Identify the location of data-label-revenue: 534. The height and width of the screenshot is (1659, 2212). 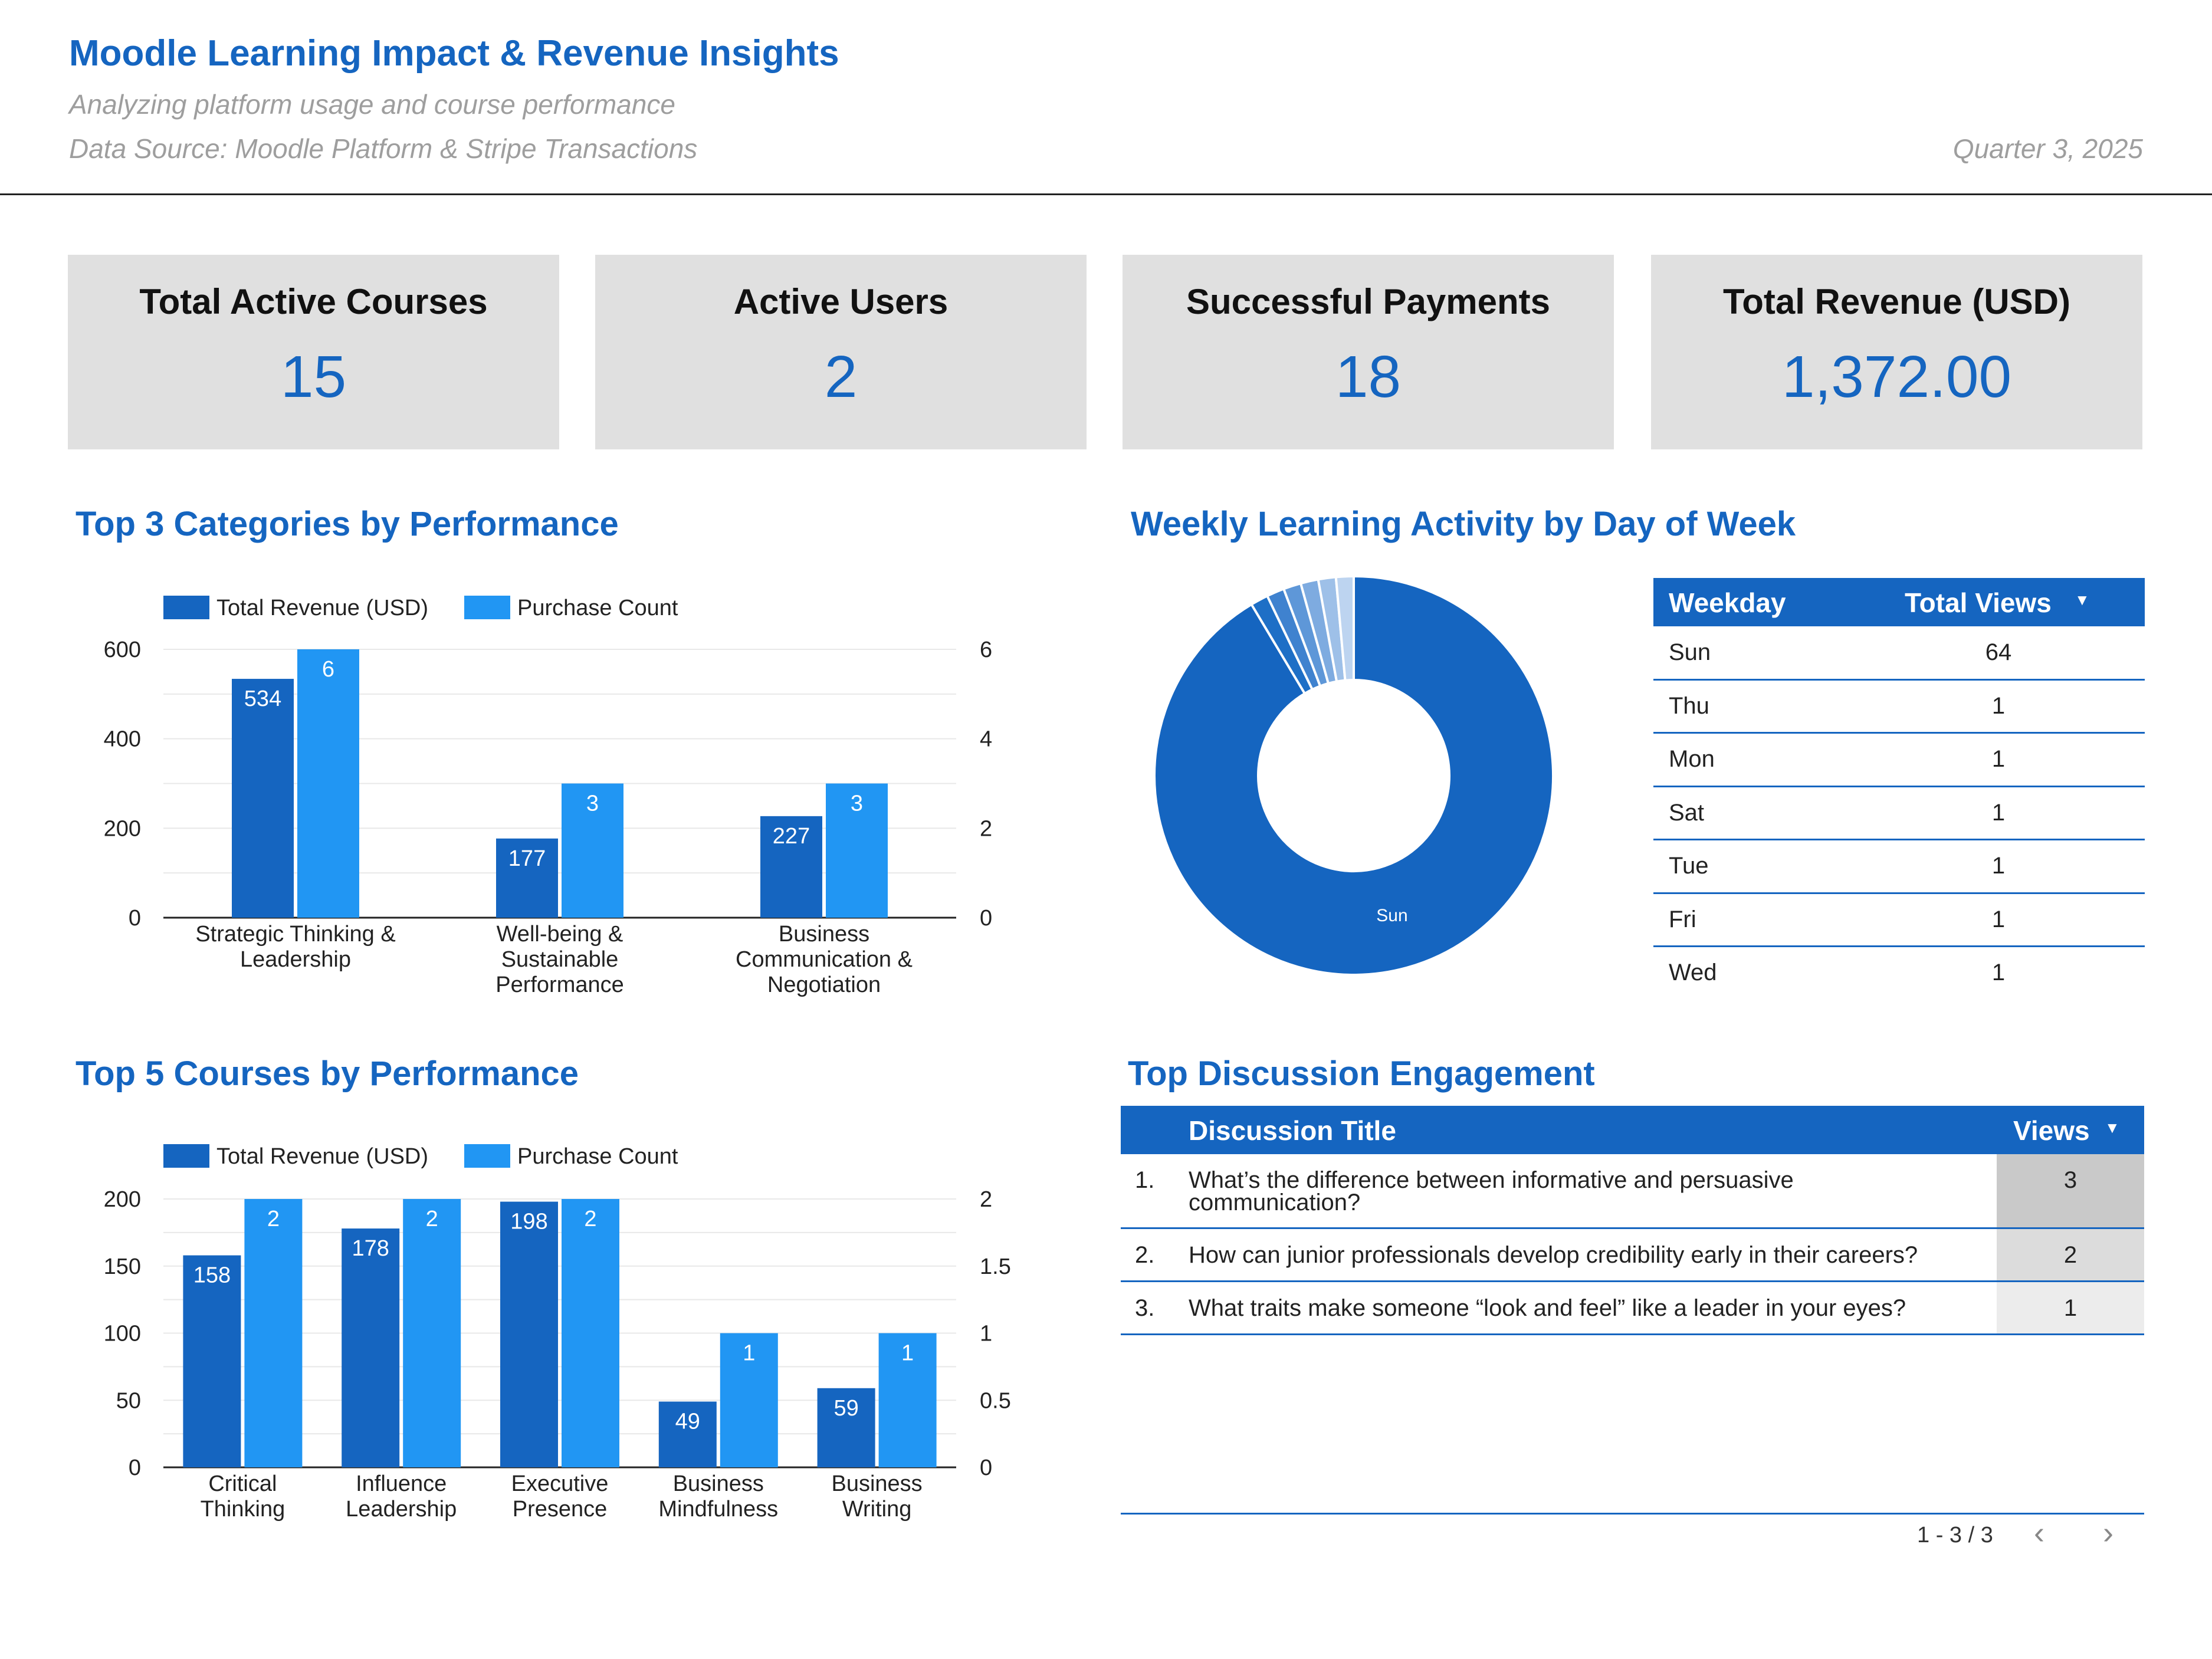
(262, 699).